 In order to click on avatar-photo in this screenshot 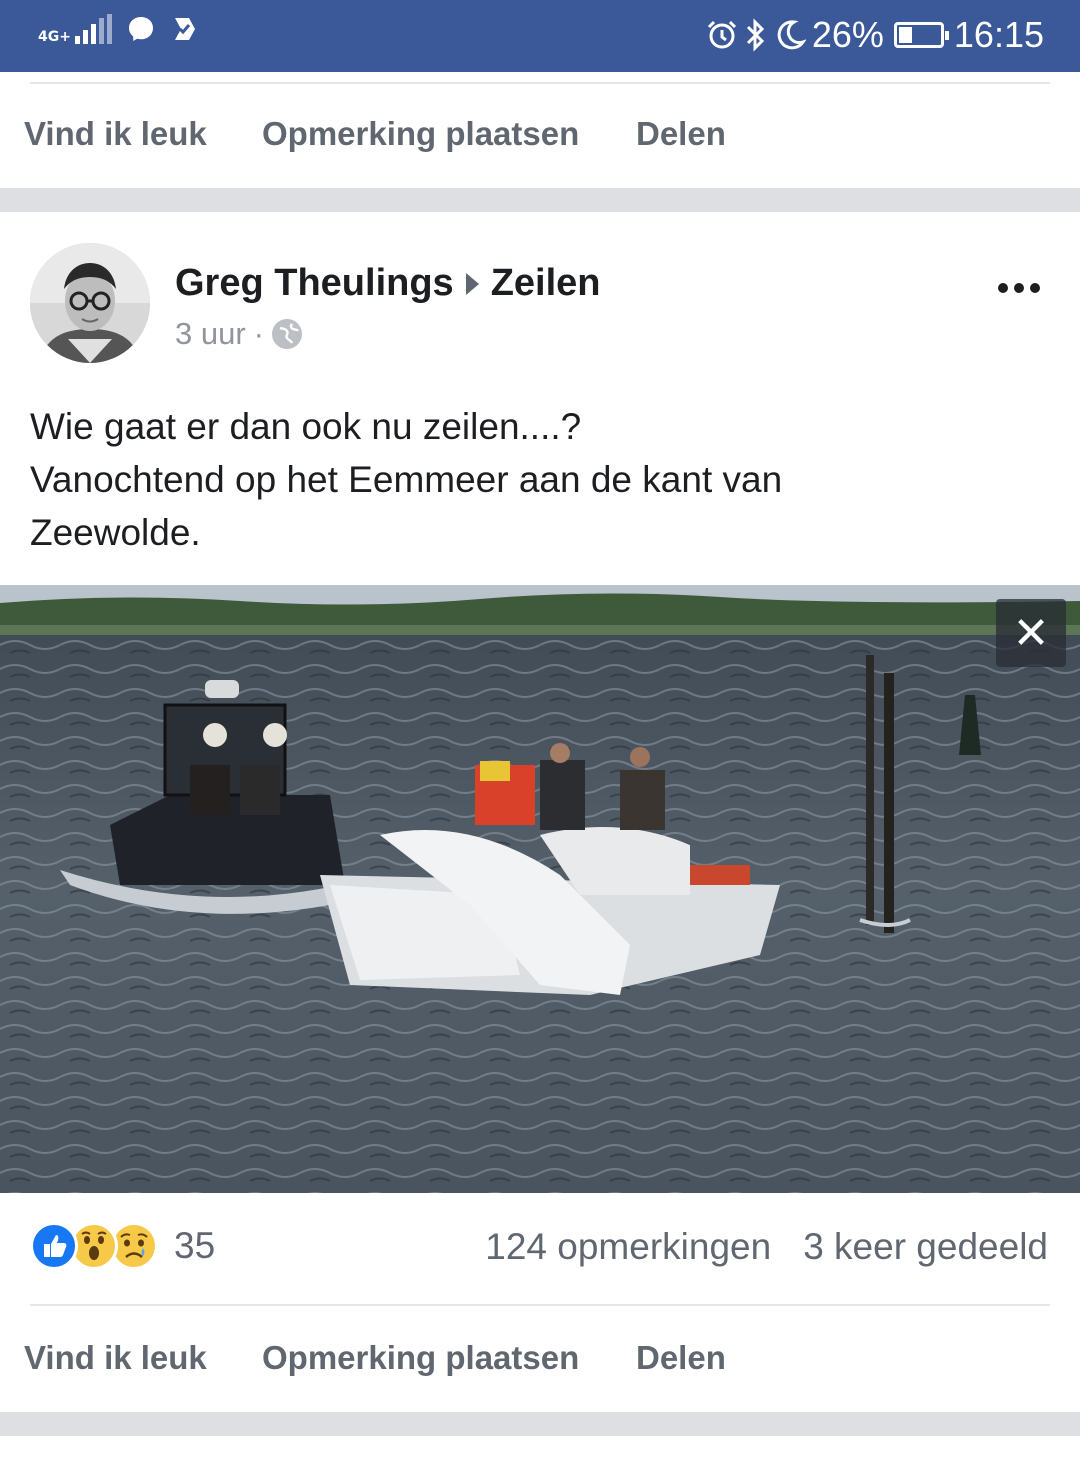, I will do `click(90, 303)`.